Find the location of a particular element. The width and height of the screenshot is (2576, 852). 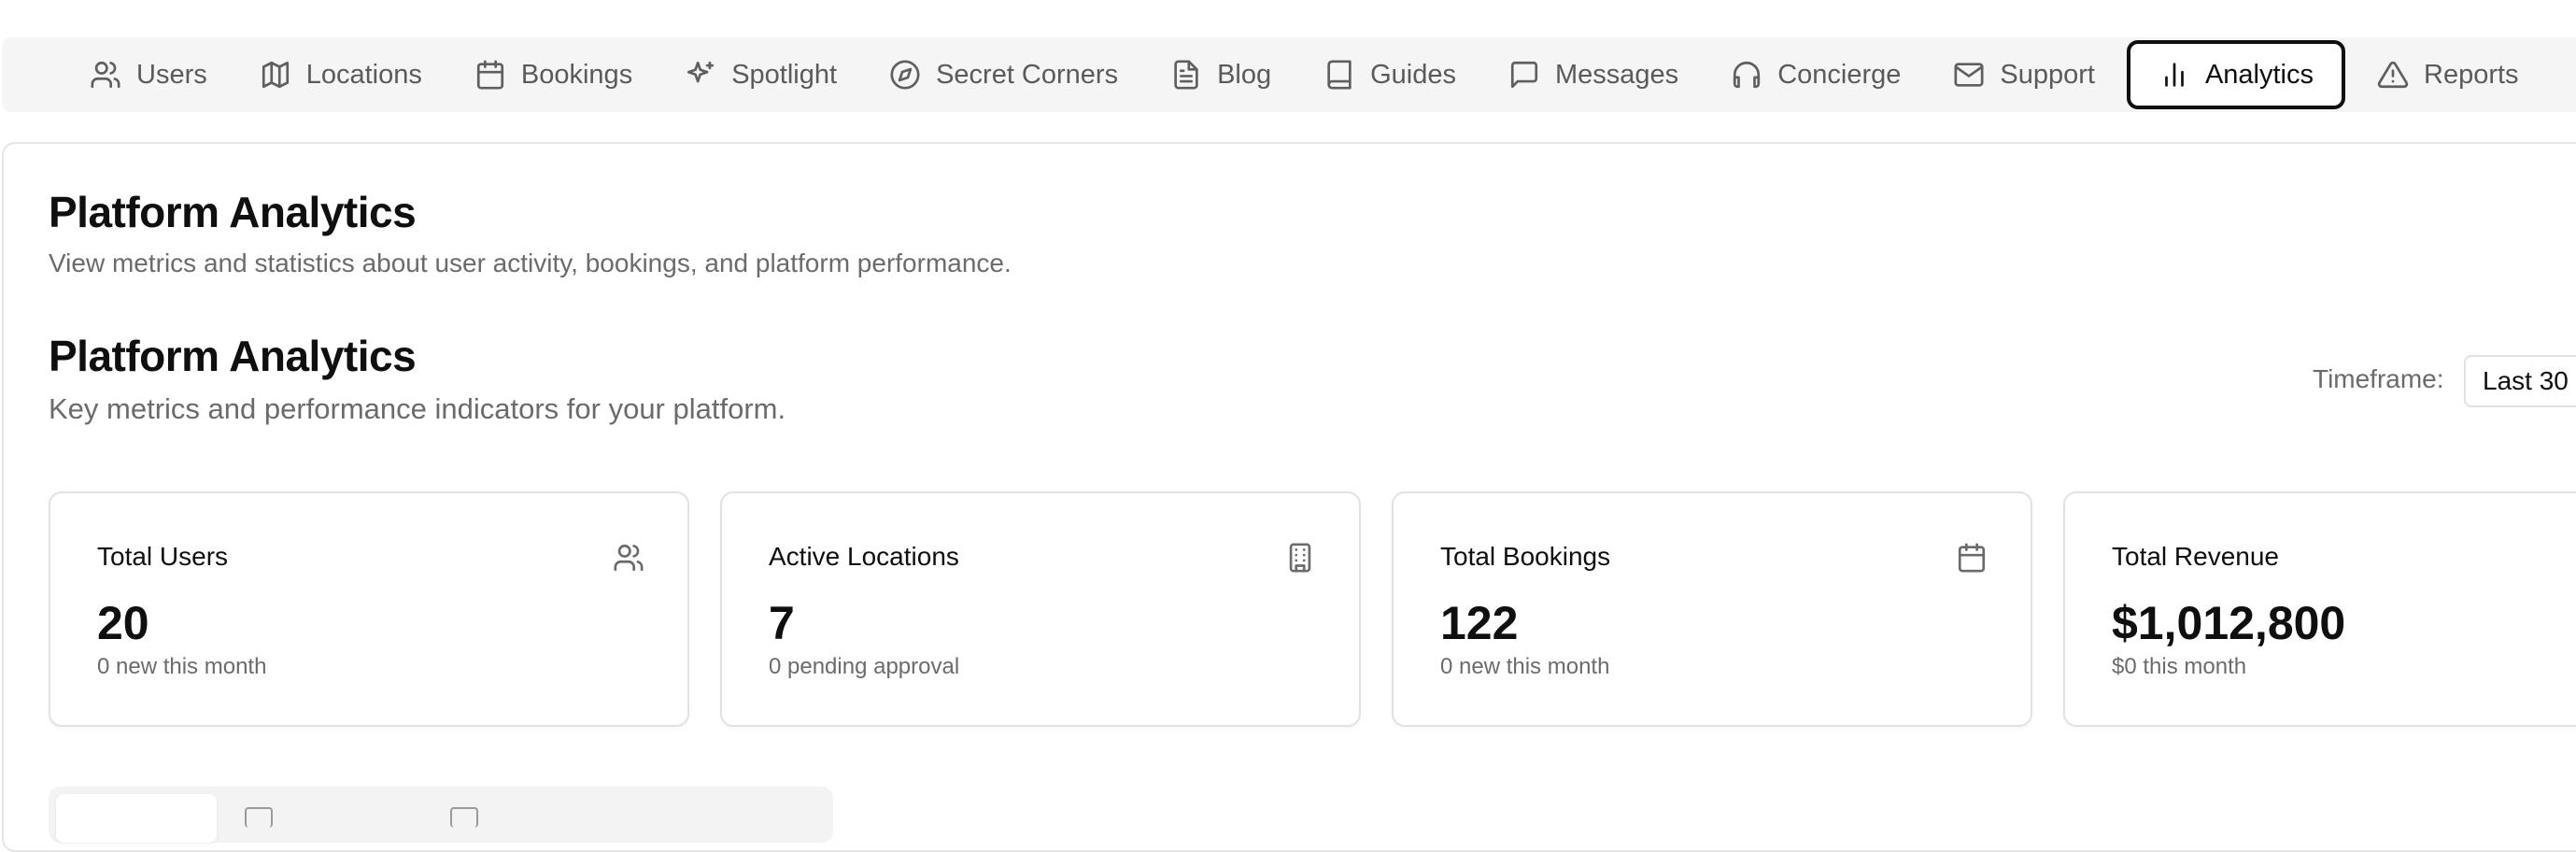

section-title: Platform Analytics is located at coordinates (233, 356).